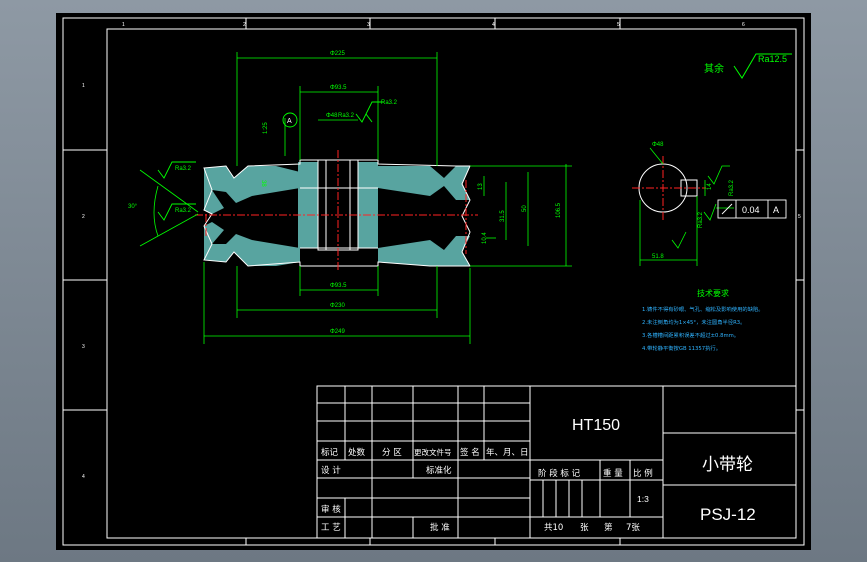 The image size is (867, 562). What do you see at coordinates (799, 217) in the screenshot?
I see `zone-row-5: 5` at bounding box center [799, 217].